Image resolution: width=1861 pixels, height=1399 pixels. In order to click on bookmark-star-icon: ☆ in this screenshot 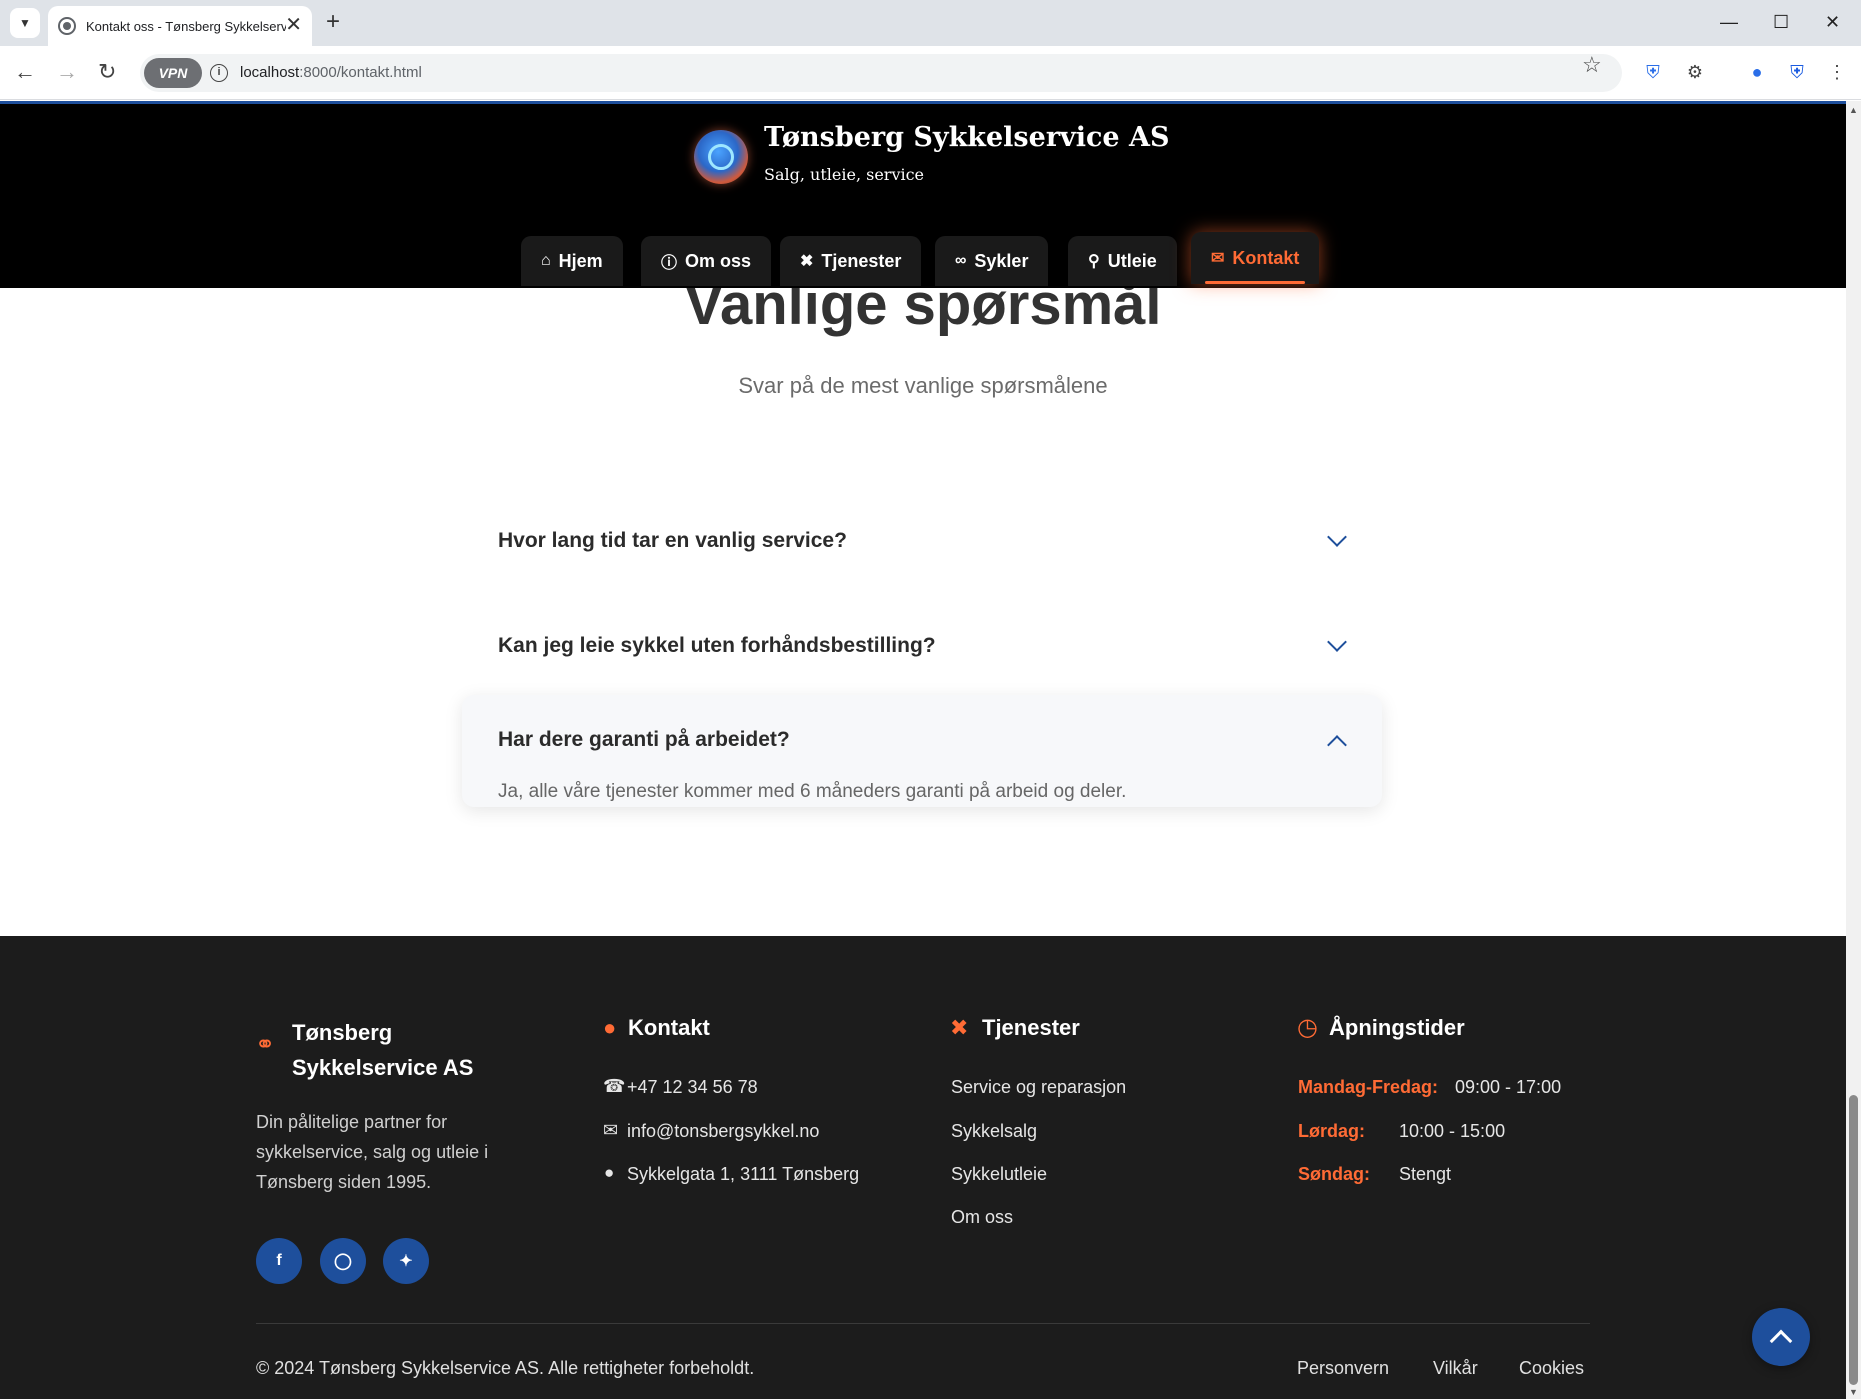, I will do `click(1592, 65)`.